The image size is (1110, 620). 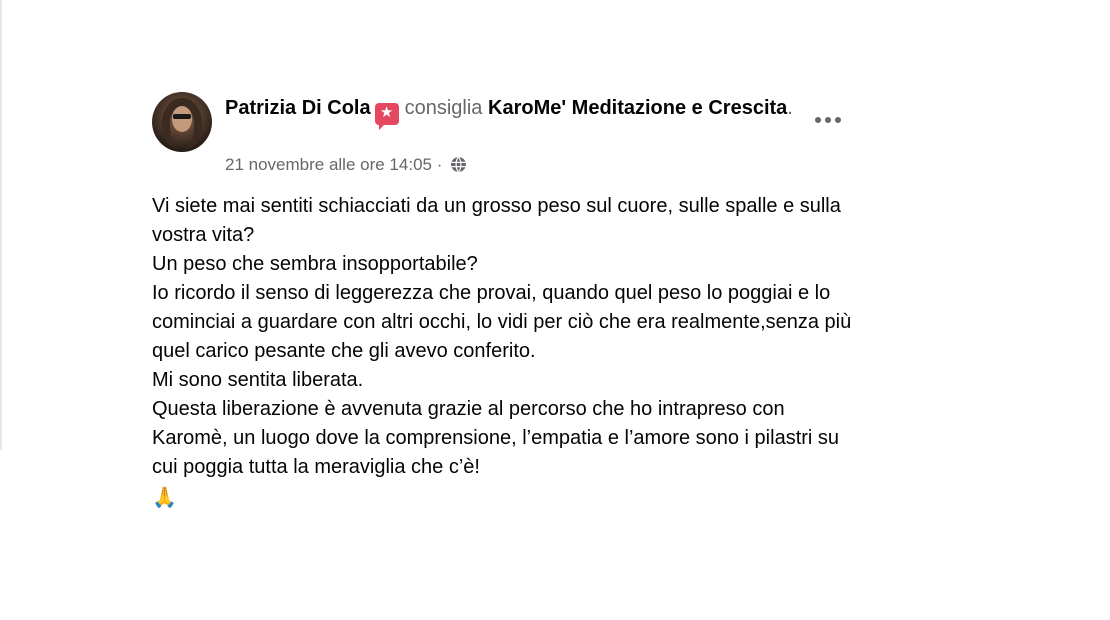 I want to click on header-period: ., so click(x=790, y=108).